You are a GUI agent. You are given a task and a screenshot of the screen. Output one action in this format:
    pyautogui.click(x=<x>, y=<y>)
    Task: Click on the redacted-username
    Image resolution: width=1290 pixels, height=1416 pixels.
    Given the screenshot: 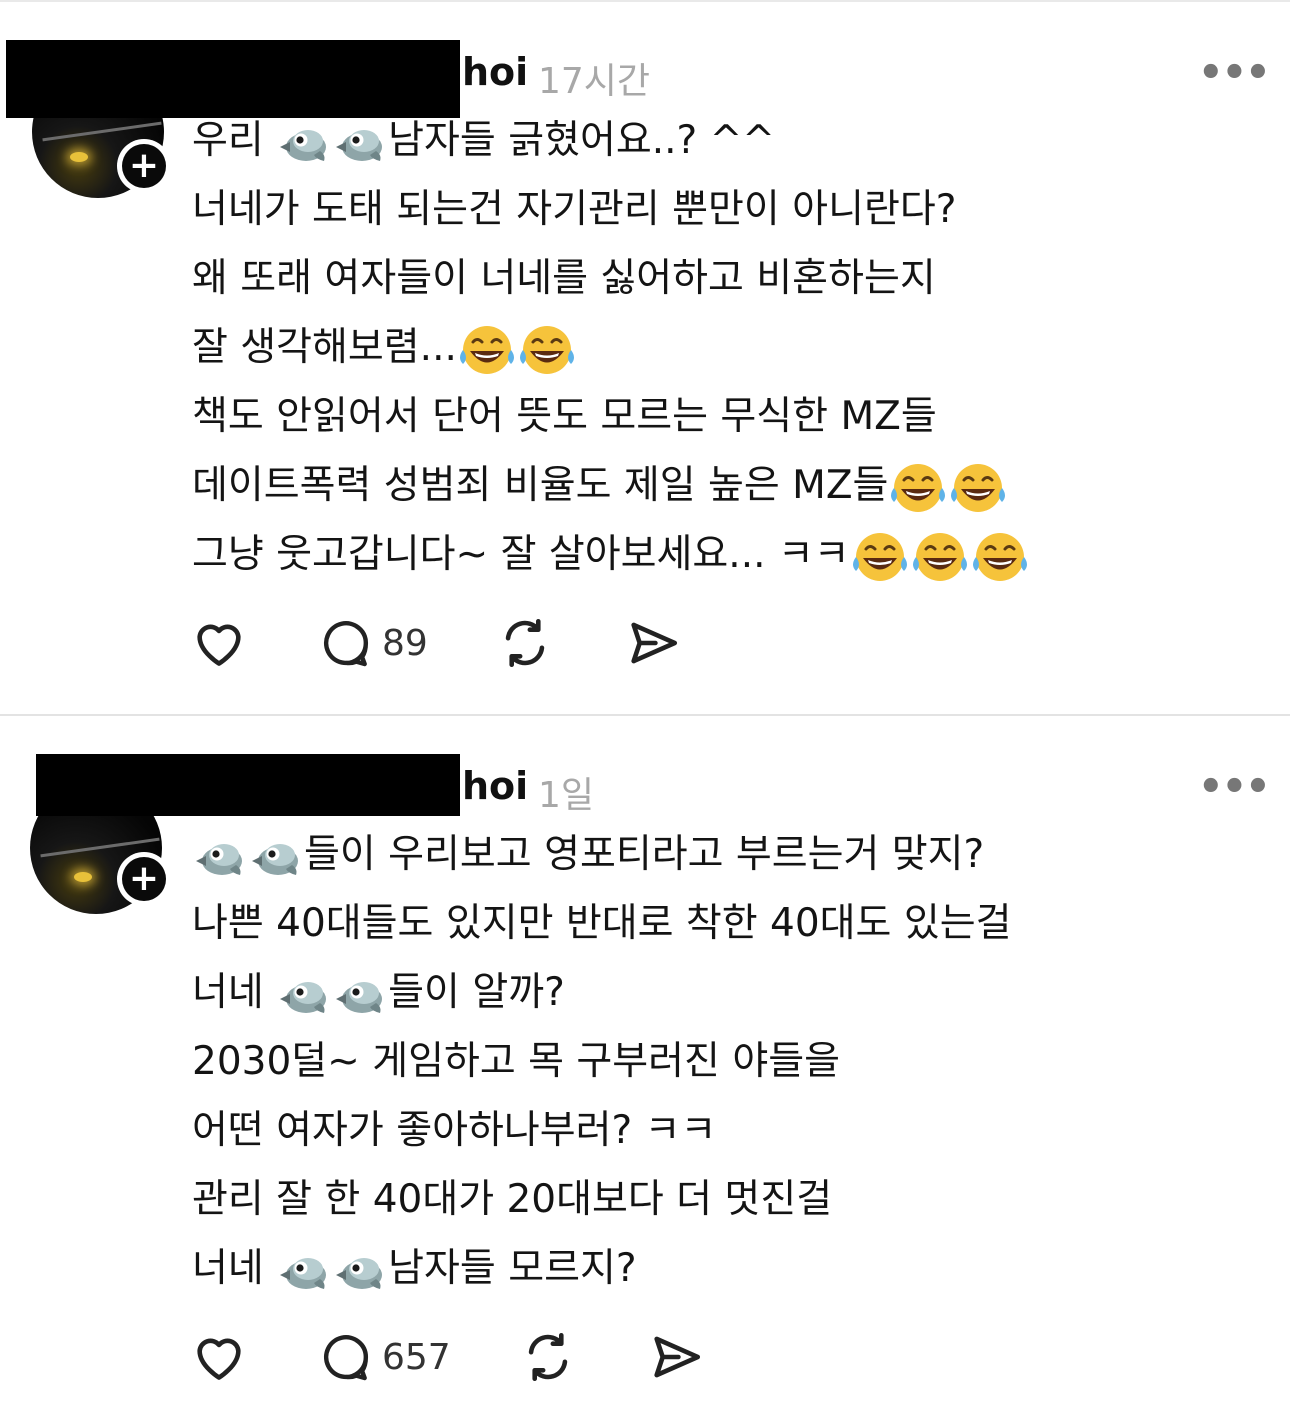 What is the action you would take?
    pyautogui.click(x=248, y=785)
    